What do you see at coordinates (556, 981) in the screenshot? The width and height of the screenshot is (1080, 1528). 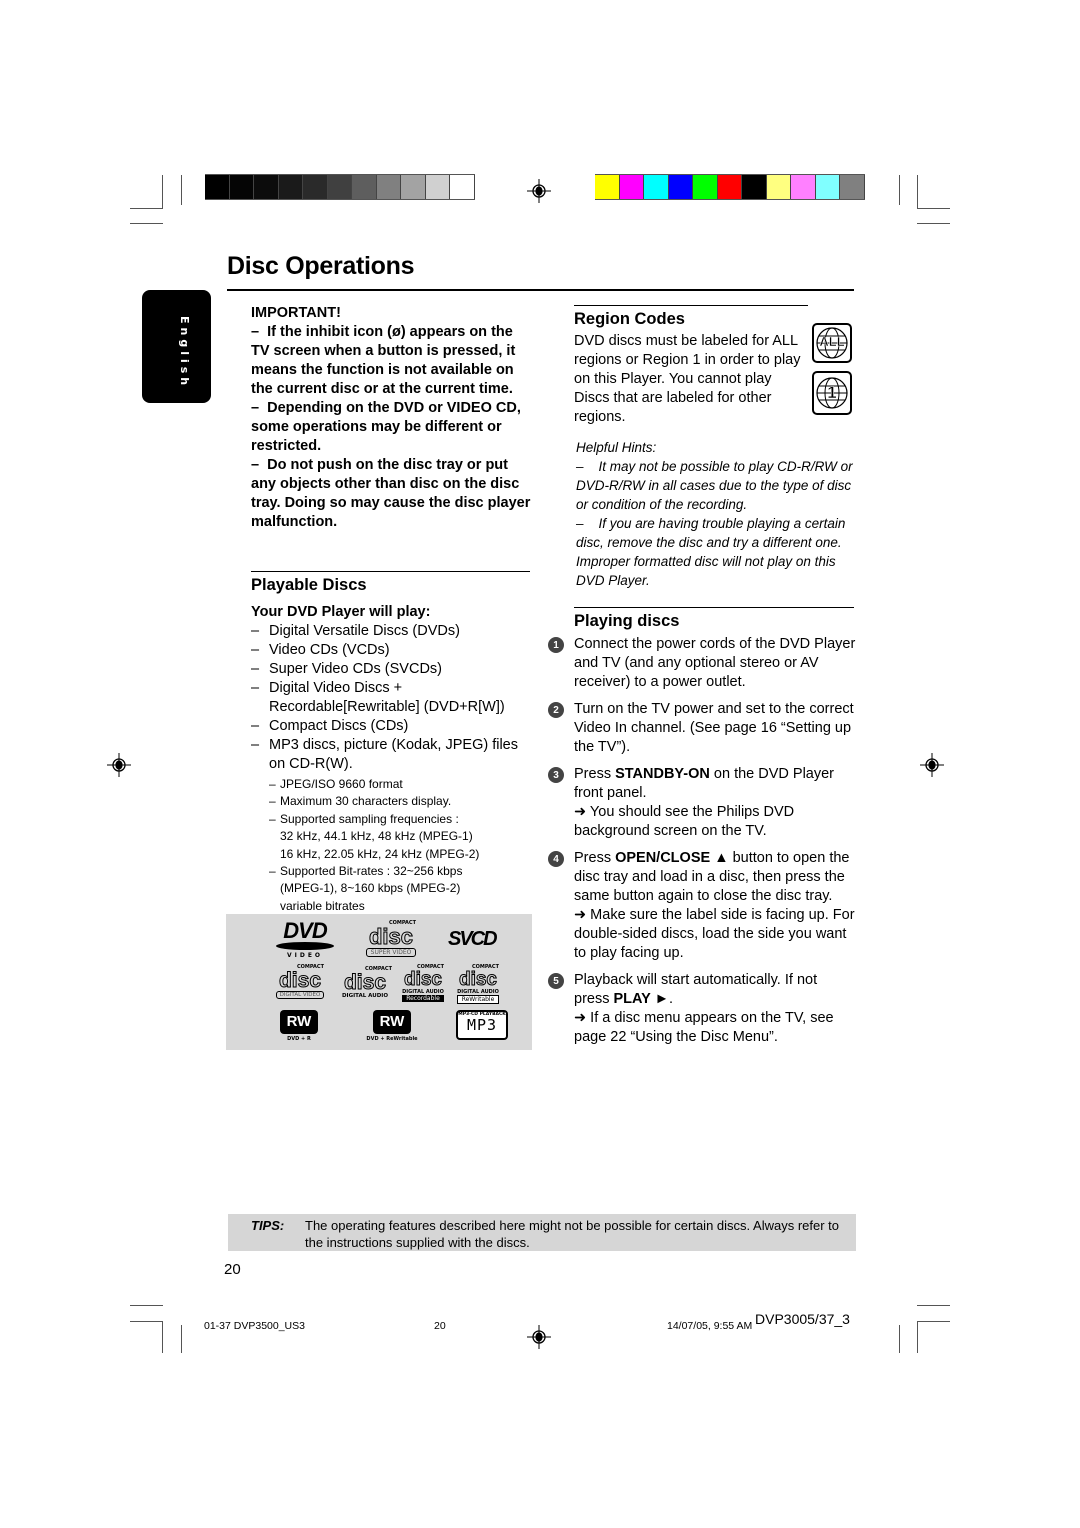 I see `step-number-icon: 5` at bounding box center [556, 981].